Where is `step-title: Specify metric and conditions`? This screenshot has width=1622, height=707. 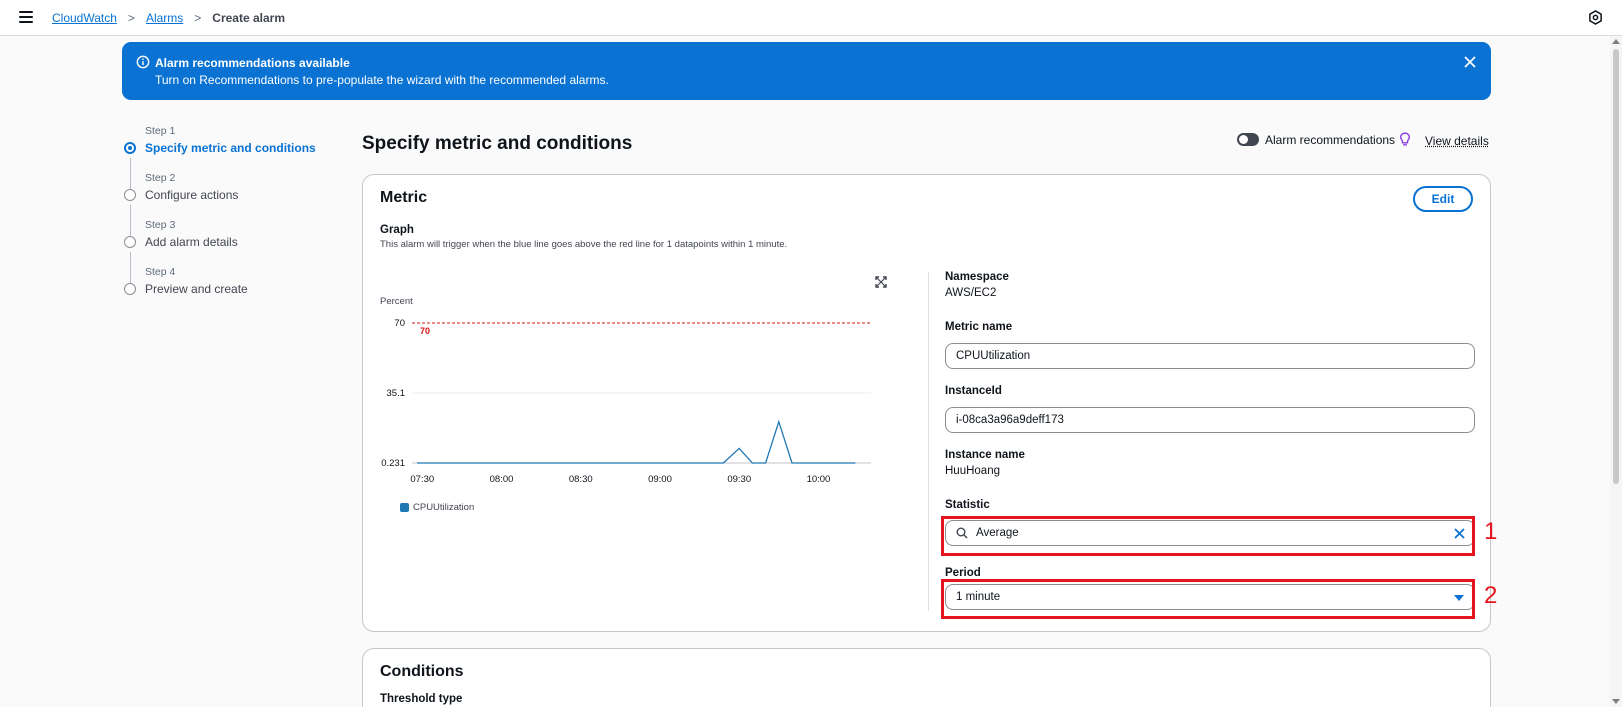
step-title: Specify metric and conditions is located at coordinates (230, 148).